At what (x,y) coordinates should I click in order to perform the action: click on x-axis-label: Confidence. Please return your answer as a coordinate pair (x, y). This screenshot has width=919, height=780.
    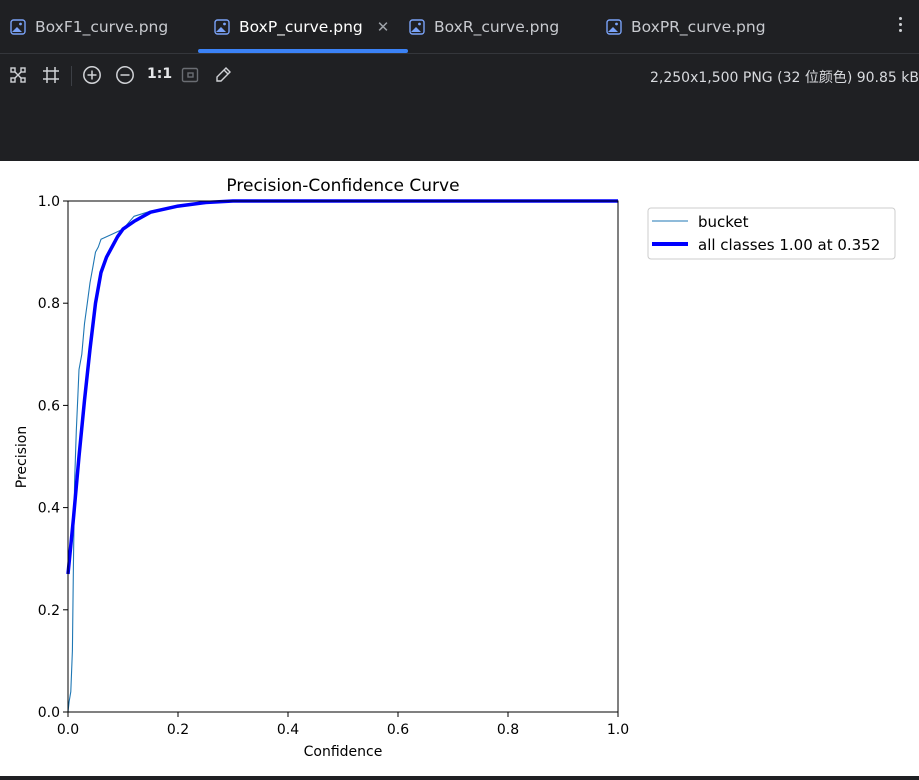
    Looking at the image, I should click on (343, 752).